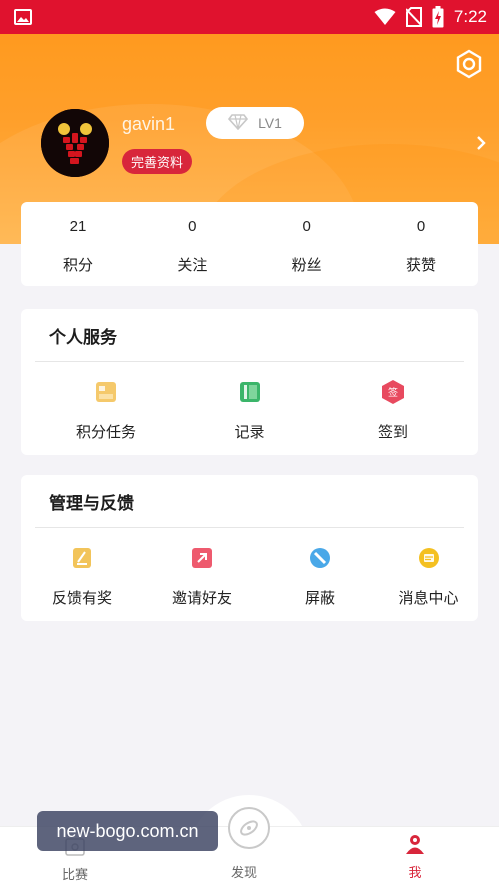 The height and width of the screenshot is (887, 499). Describe the element at coordinates (385, 17) in the screenshot. I see `wifi-icon` at that location.